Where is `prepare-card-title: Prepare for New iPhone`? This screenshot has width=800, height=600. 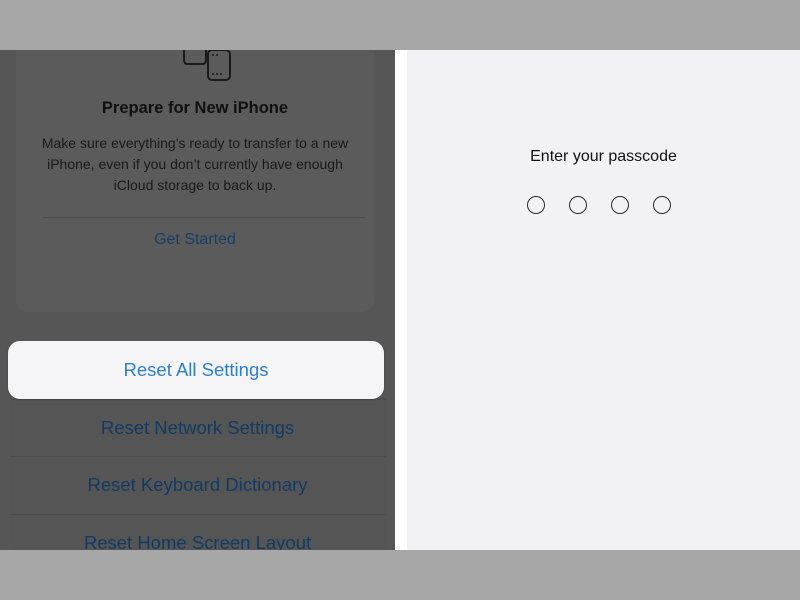
prepare-card-title: Prepare for New iPhone is located at coordinates (195, 108).